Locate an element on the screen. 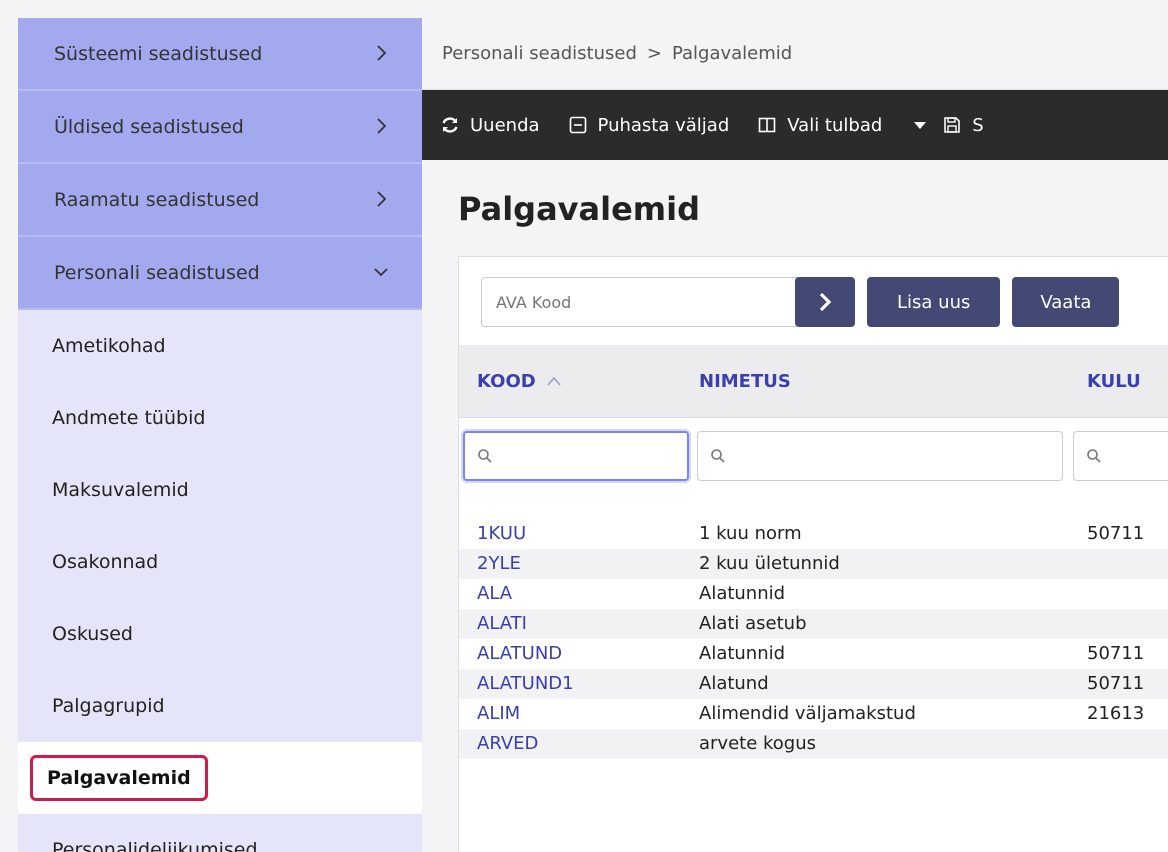 This screenshot has width=1168, height=852. table-row: ALA Alatunnid is located at coordinates (813, 594).